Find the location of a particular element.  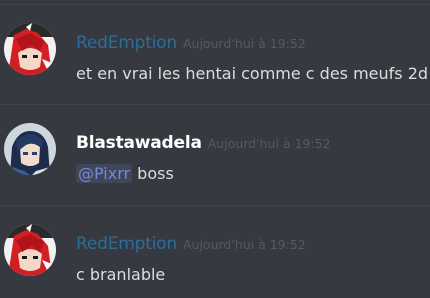

anime-blue-avatar-icon is located at coordinates (30, 149).